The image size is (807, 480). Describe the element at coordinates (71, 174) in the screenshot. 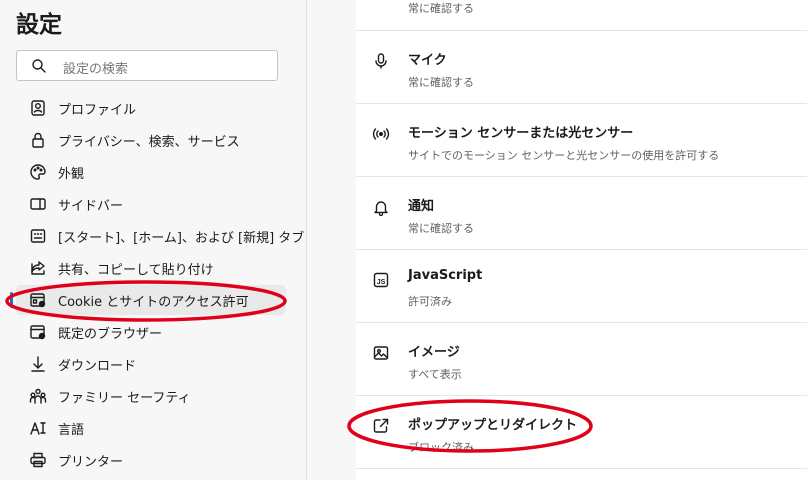

I see `sidebar-item-label: 外観` at that location.